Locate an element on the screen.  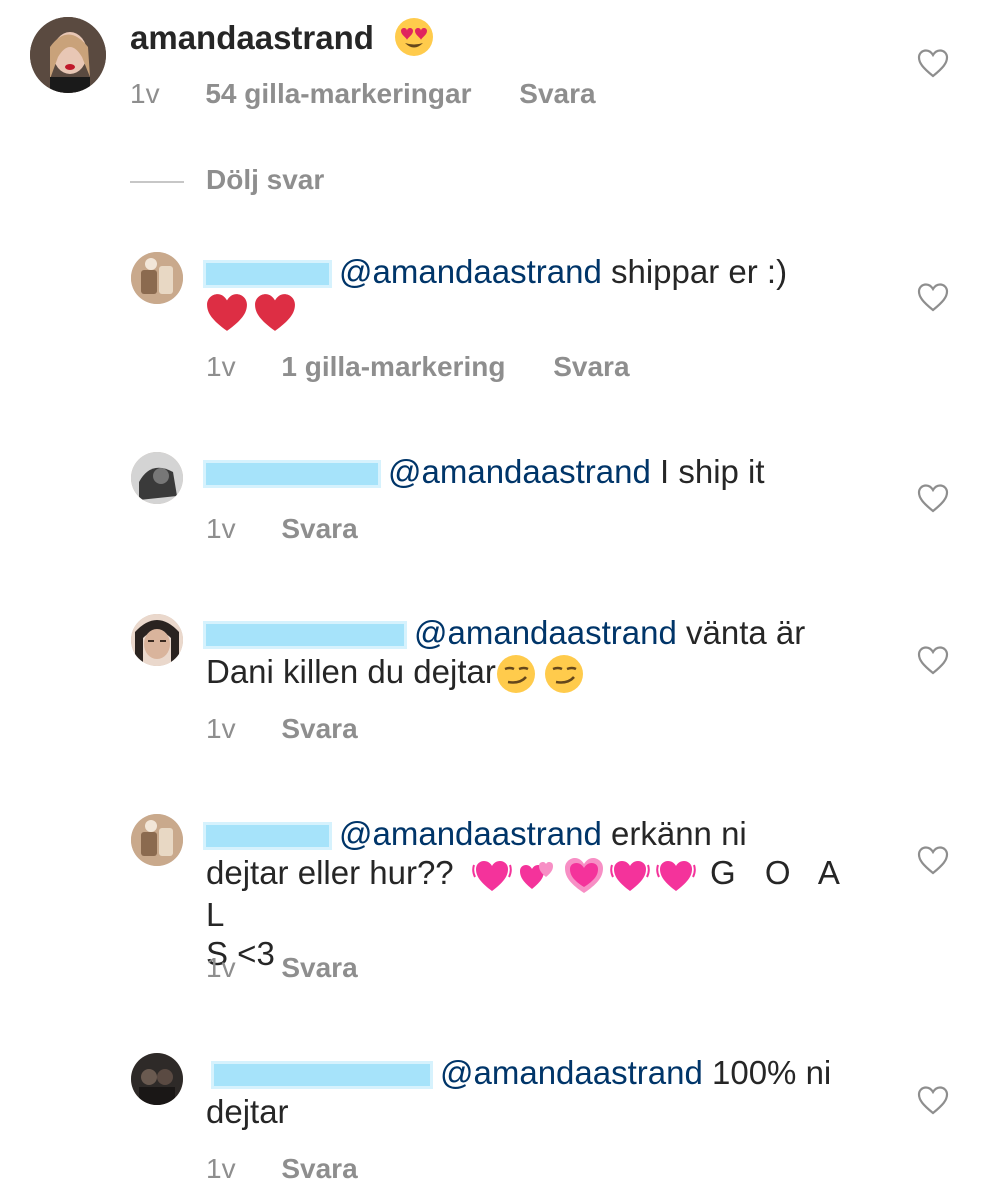
comment-likes: 54 gilla-markeringar is located at coordinates (338, 93).